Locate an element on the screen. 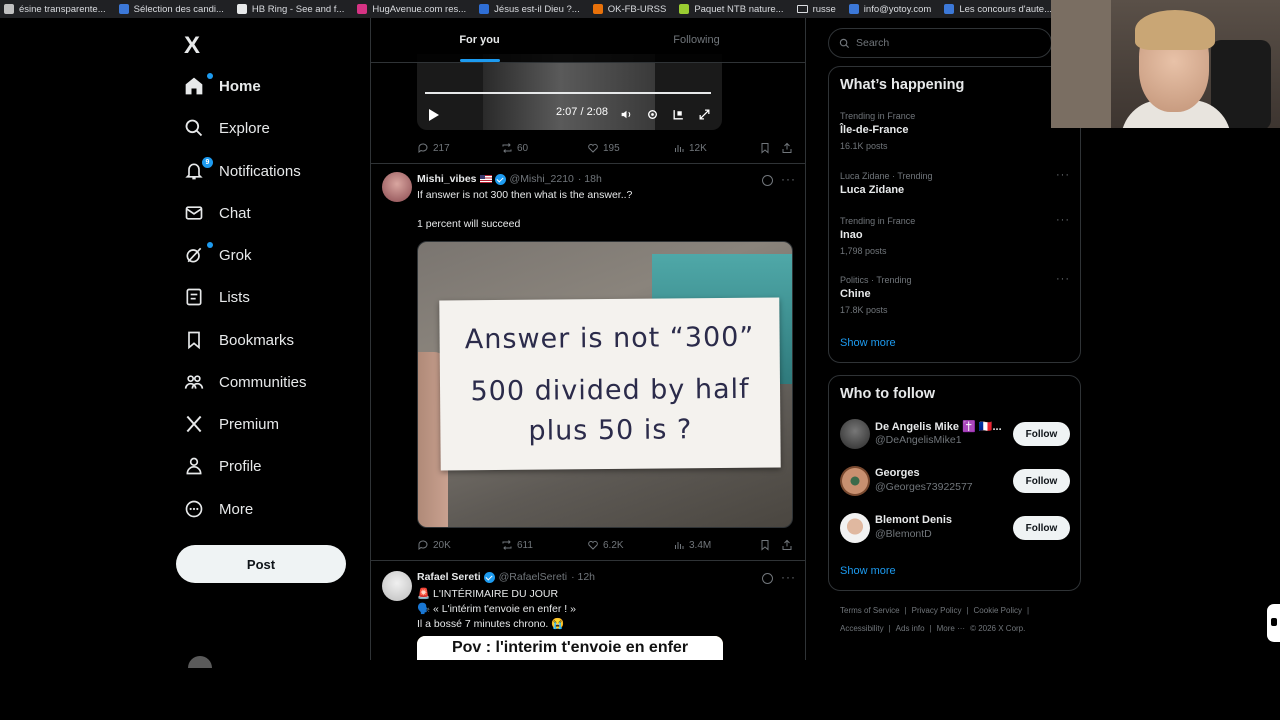  footer-link: Privacy Policy is located at coordinates (937, 610).